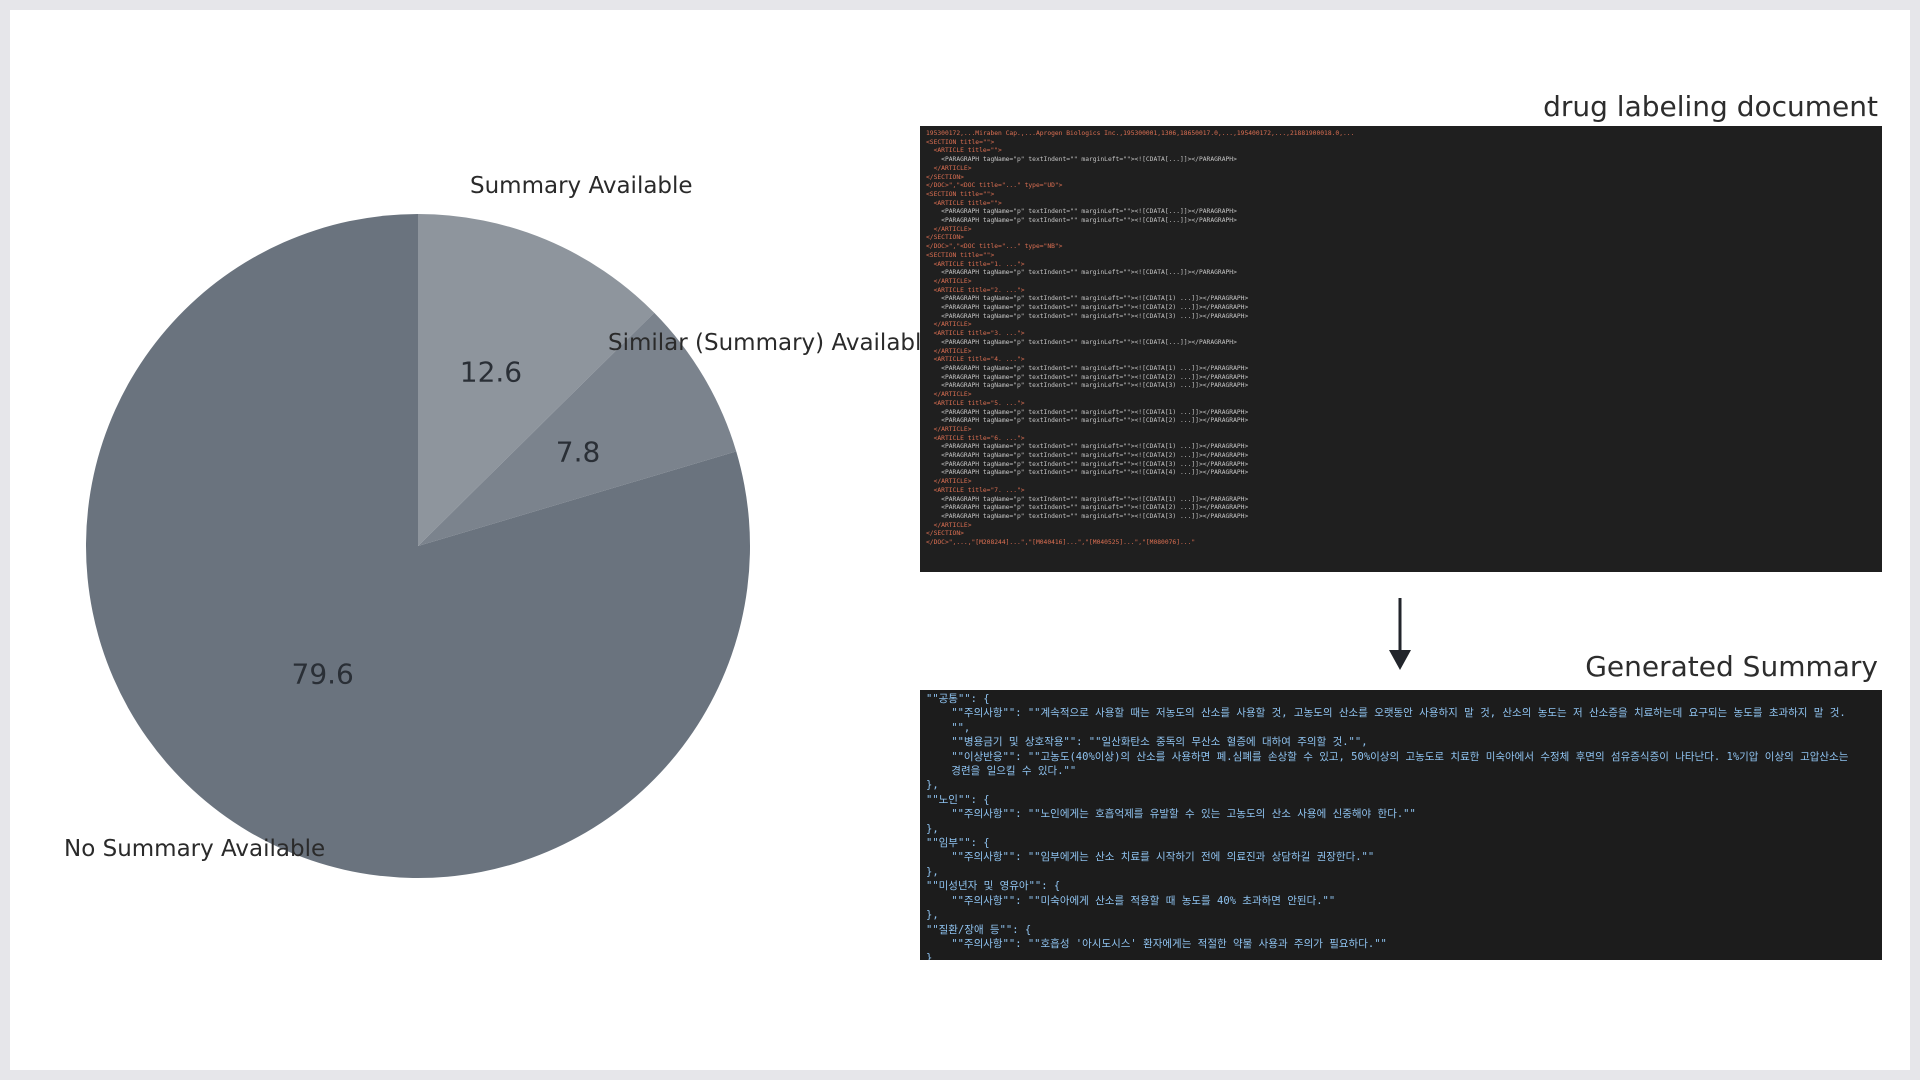 The width and height of the screenshot is (1920, 1080). Describe the element at coordinates (975, 334) in the screenshot. I see `document-code-line: <ARTICLE title="3. ...">` at that location.